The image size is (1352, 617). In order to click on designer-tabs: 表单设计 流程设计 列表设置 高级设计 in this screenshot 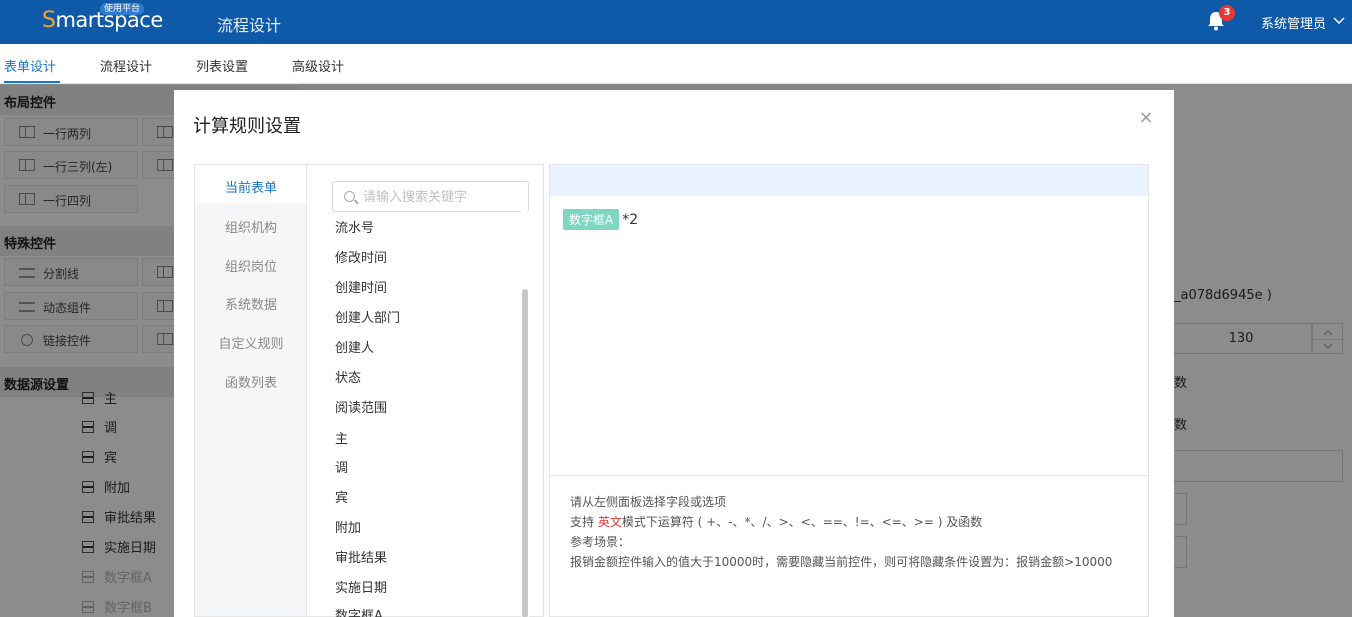, I will do `click(676, 64)`.